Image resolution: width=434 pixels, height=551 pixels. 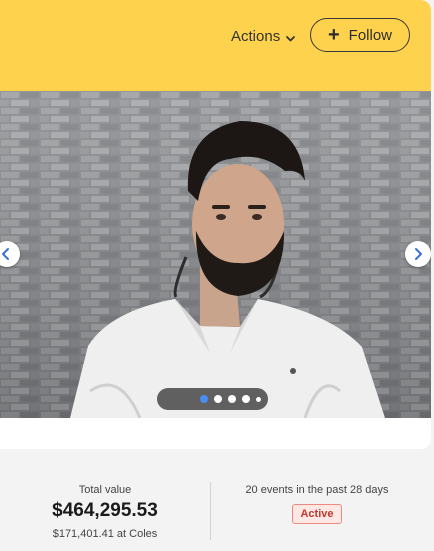 I want to click on total-value-amount: $464,295.53, so click(x=105, y=510).